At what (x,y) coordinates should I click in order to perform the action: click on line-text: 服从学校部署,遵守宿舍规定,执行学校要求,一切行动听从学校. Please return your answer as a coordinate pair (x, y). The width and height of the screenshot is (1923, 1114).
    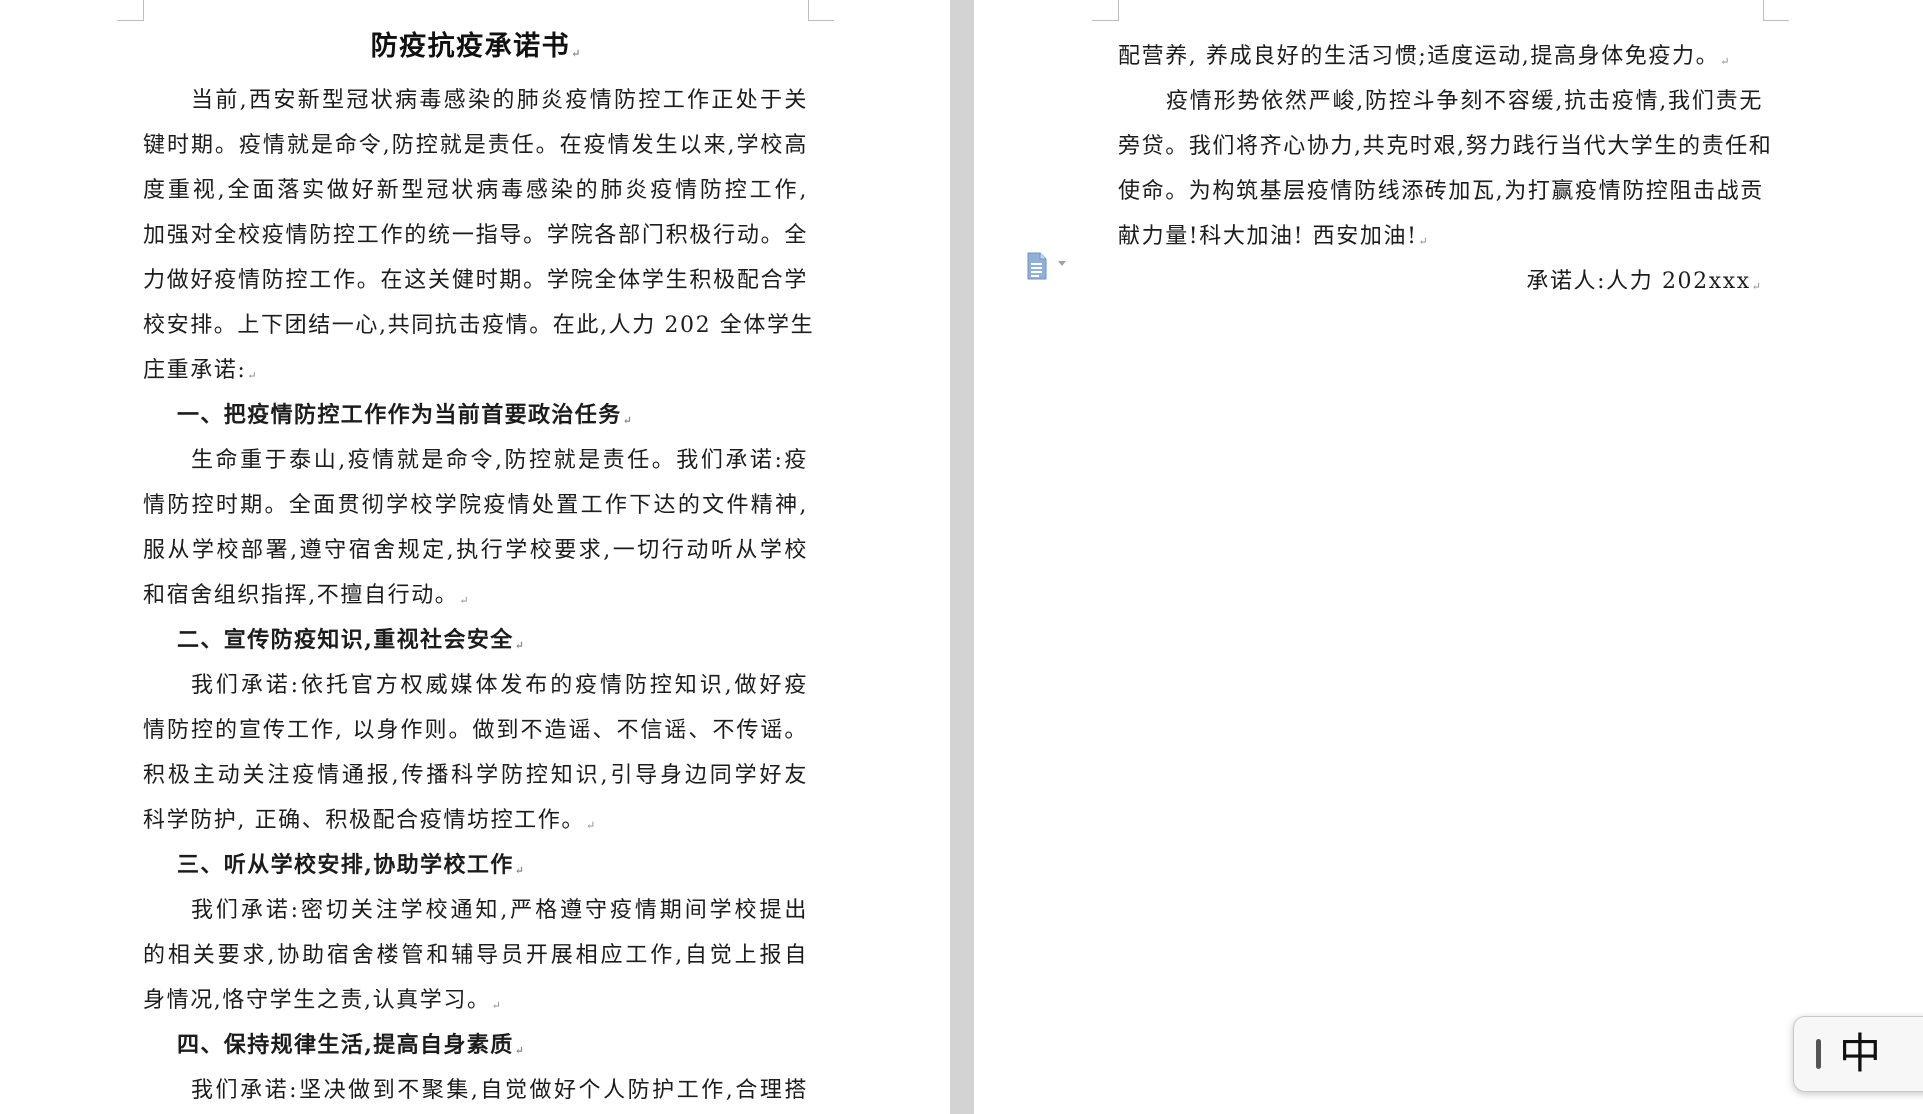
    Looking at the image, I should click on (475, 550).